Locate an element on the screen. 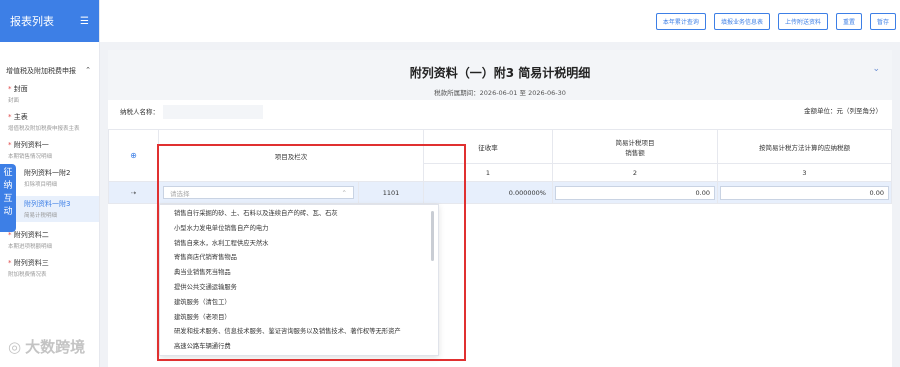  dropdown-option: 寄售商店代销寄售物品 is located at coordinates (299, 258).